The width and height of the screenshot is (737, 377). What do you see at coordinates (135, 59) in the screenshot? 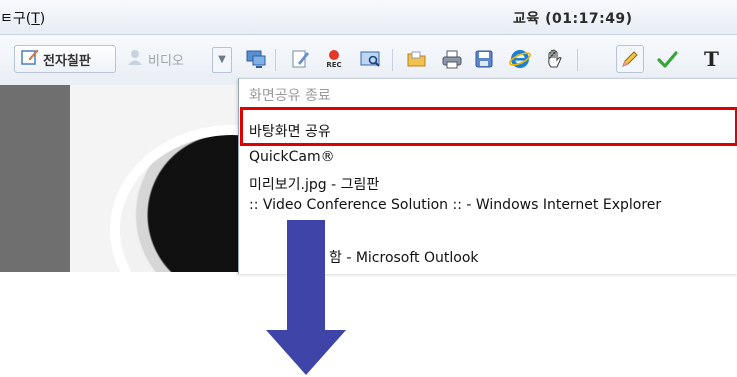
I see `video-user-icon` at bounding box center [135, 59].